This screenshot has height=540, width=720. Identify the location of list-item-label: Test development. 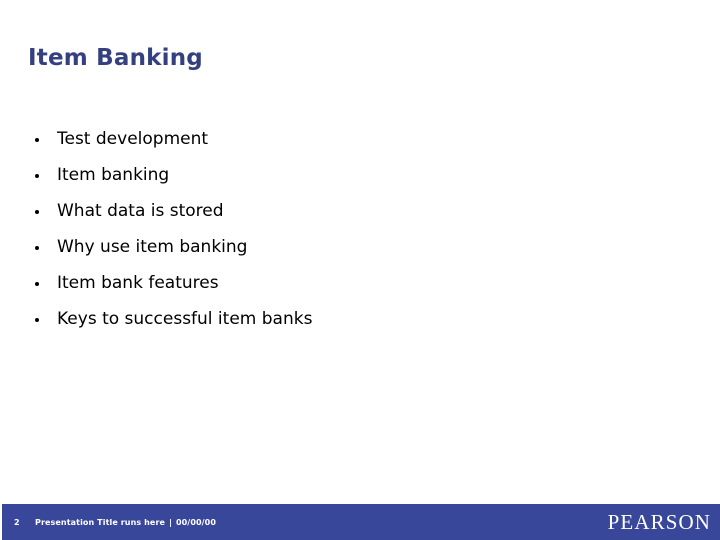
(133, 139).